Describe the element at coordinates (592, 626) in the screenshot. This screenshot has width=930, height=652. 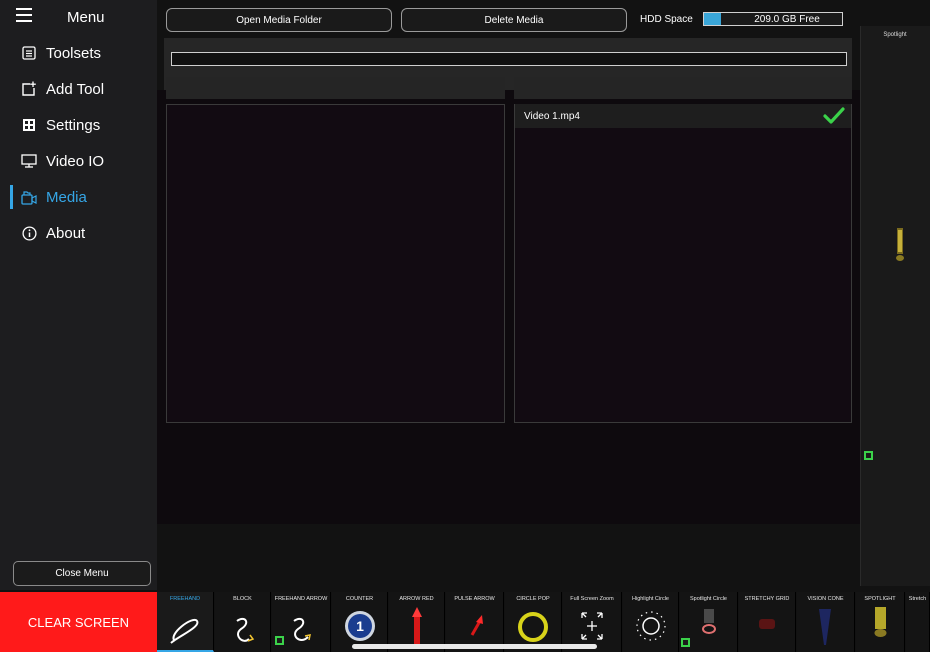
I see `fullscreen-zoom-icon` at that location.